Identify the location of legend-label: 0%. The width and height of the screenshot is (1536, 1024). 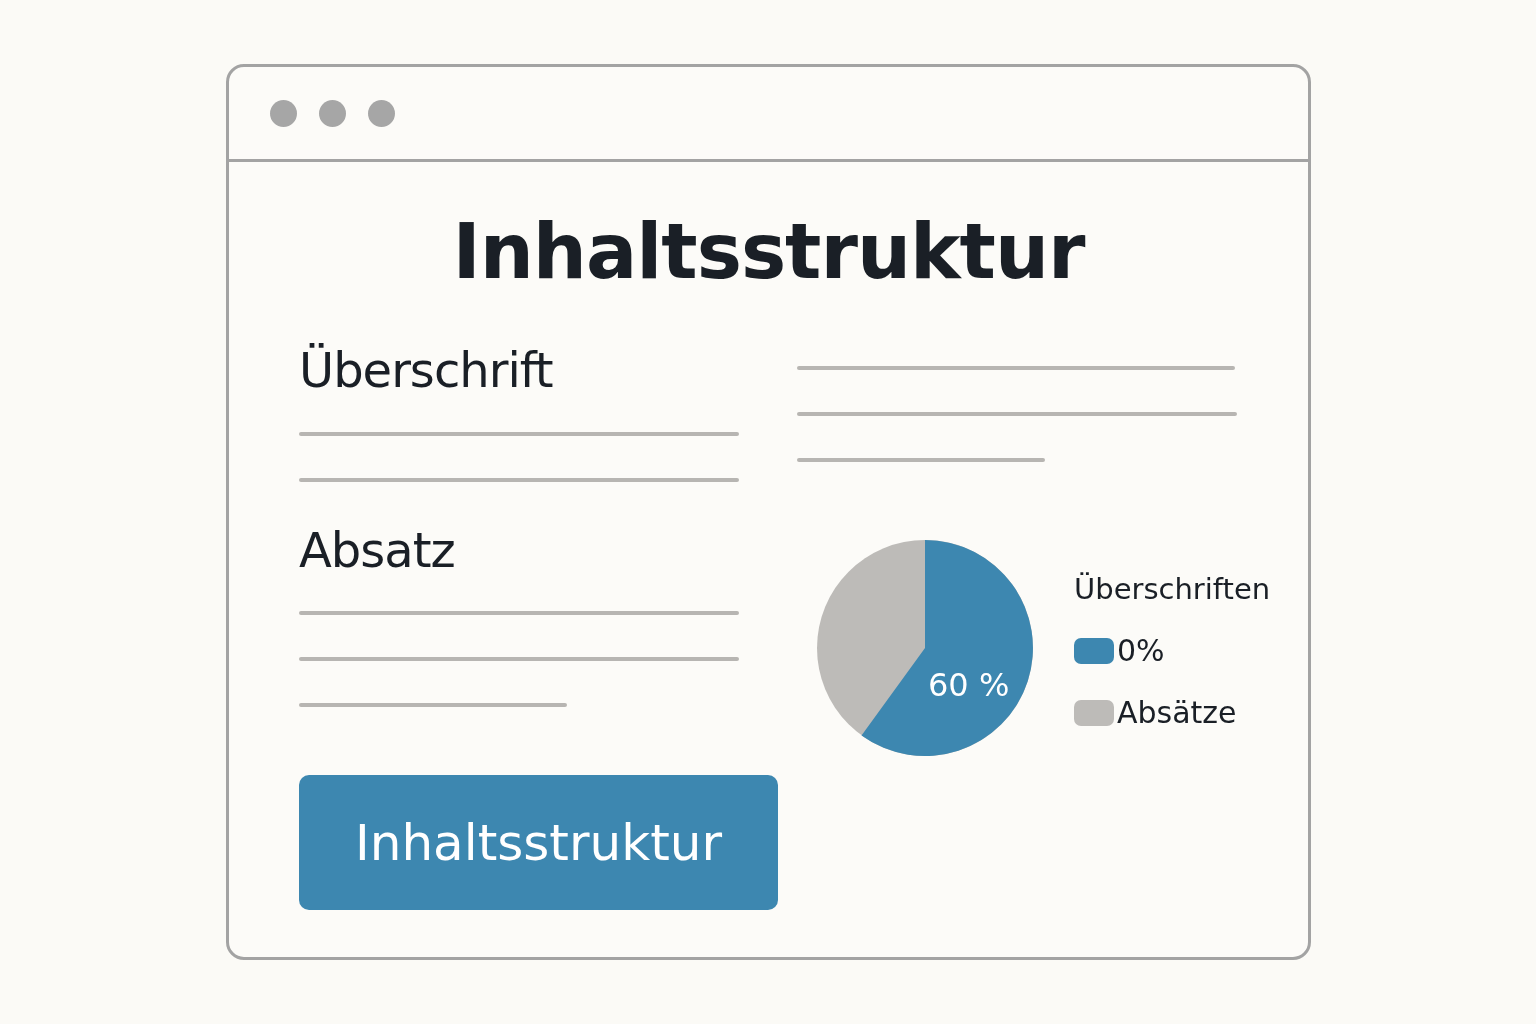
(1141, 651).